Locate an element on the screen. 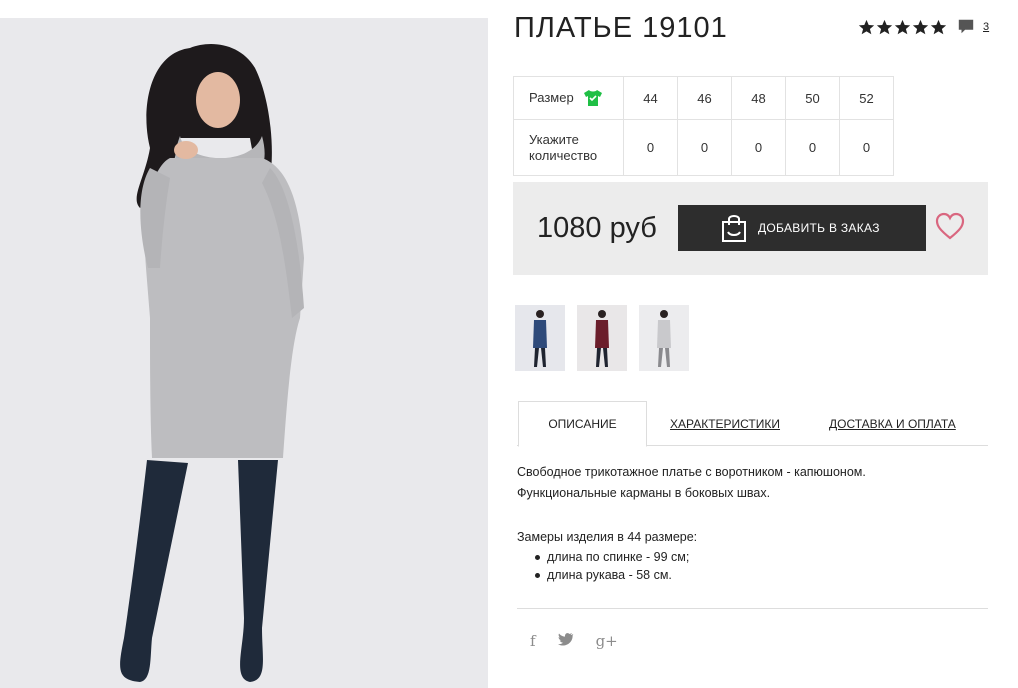 The height and width of the screenshot is (688, 1018). thumbnail-blue-dress is located at coordinates (540, 338).